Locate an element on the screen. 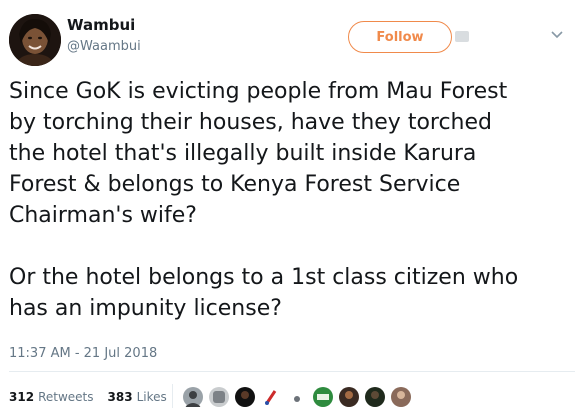 This screenshot has height=412, width=584. avatar-photo-icon is located at coordinates (35, 40).